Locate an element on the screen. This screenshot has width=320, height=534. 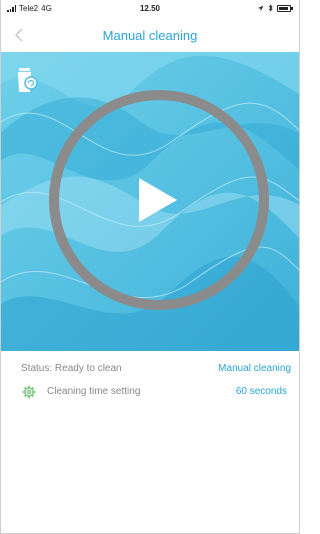
nav-bar: Manual cleaning is located at coordinates (150, 35).